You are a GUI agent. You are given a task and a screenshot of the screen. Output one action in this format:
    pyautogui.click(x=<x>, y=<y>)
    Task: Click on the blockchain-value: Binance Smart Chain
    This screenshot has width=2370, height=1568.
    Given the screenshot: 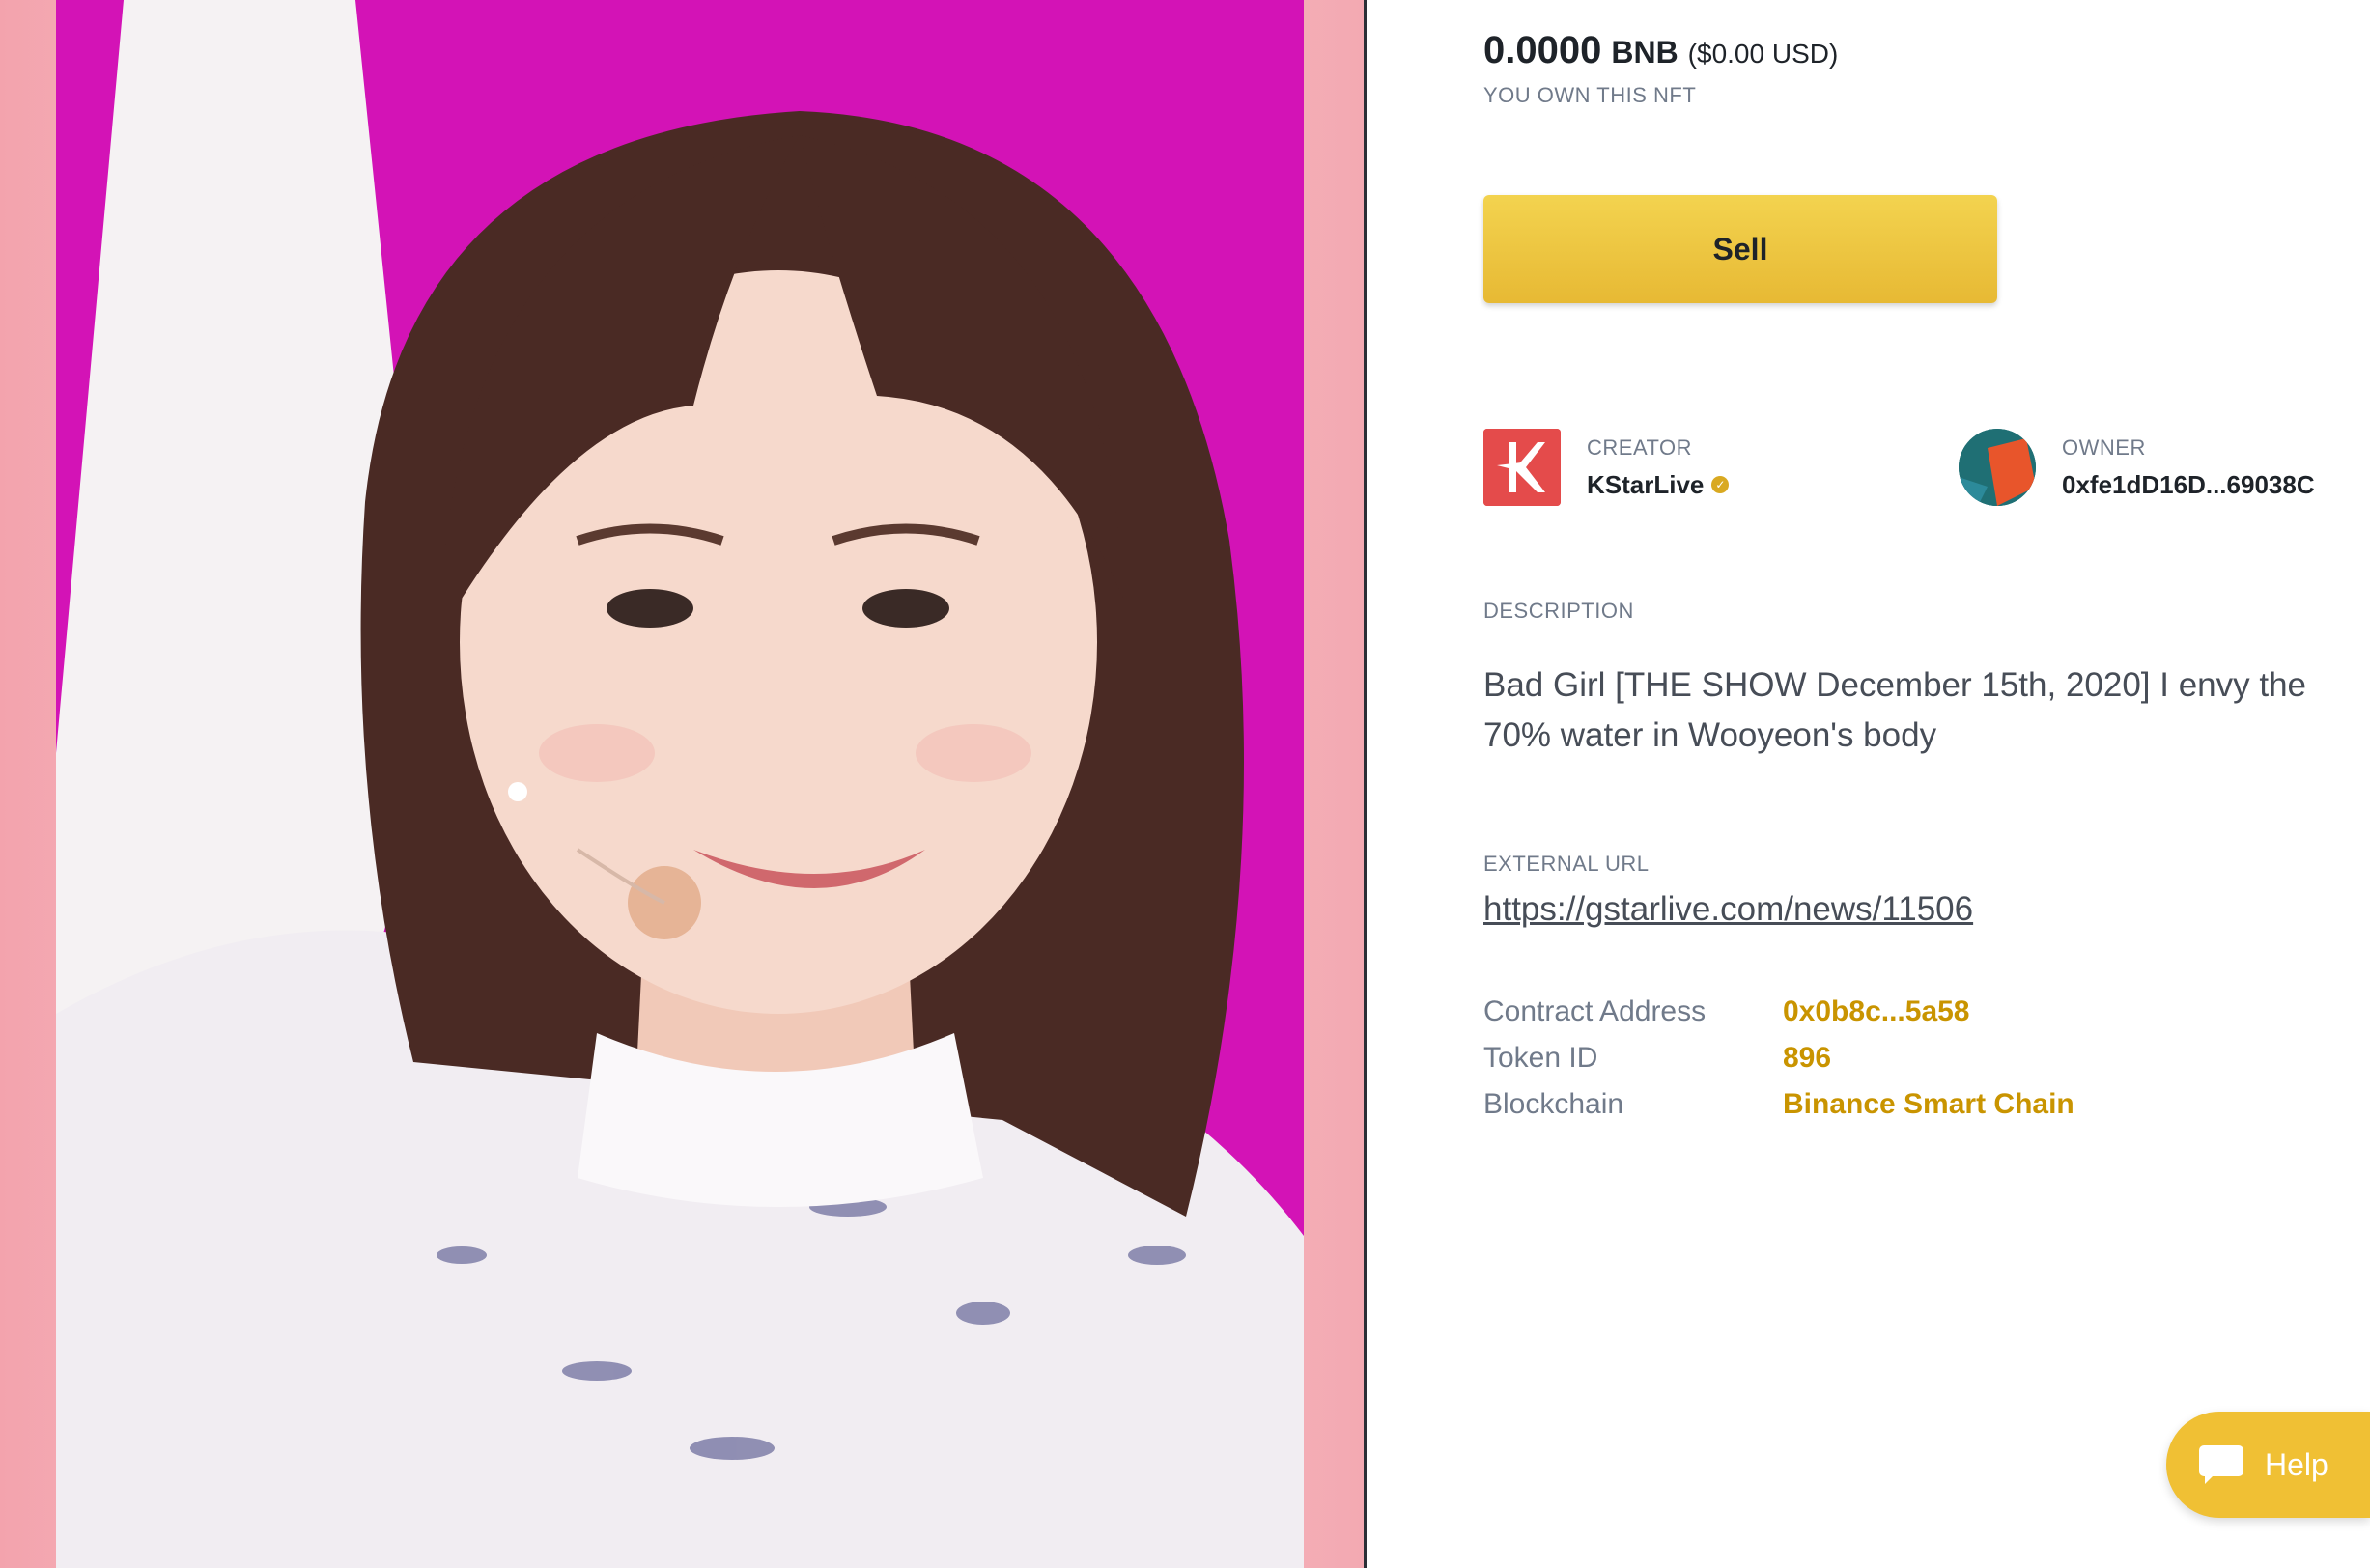 What is the action you would take?
    pyautogui.click(x=1928, y=1105)
    